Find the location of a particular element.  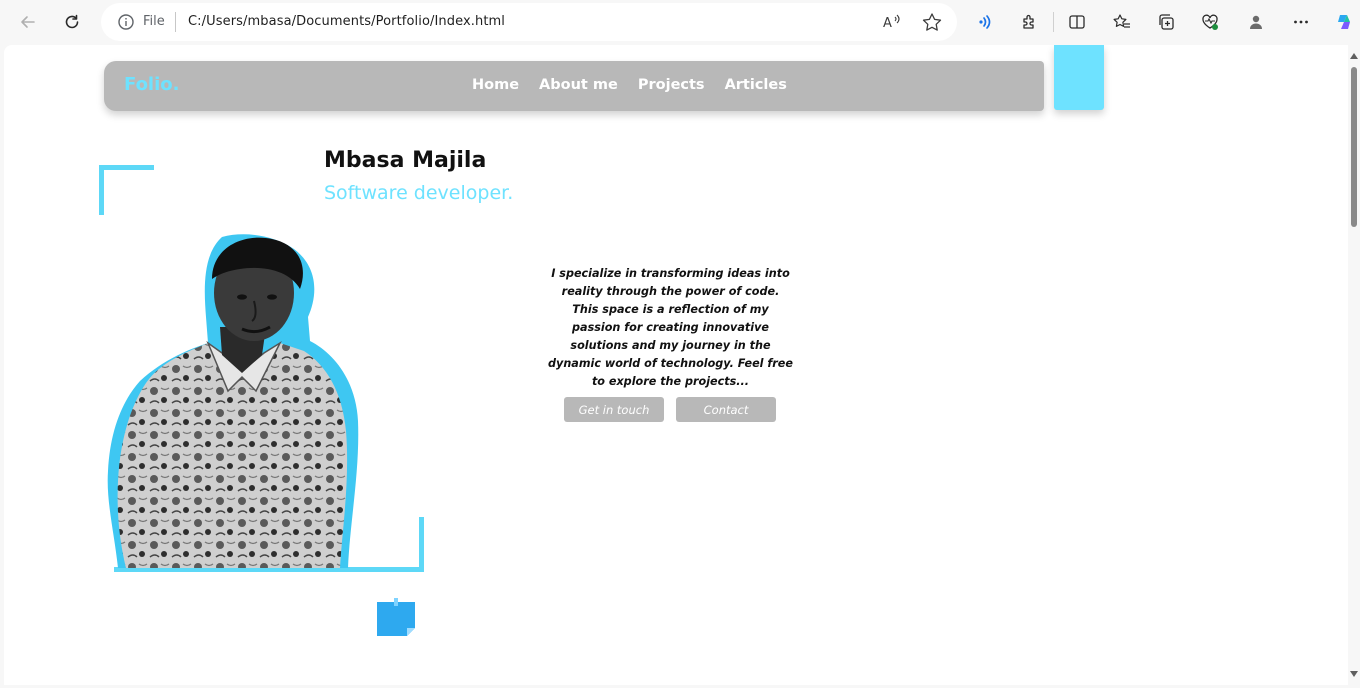

nav-about-me: About me is located at coordinates (578, 85).